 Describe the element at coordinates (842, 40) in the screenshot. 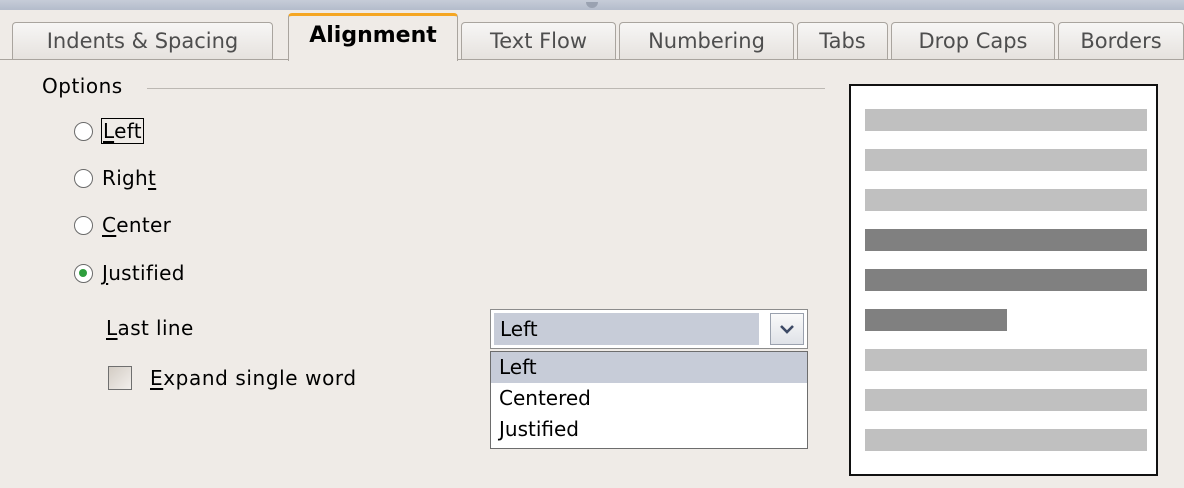

I see `tab-tabs: Tabs` at that location.